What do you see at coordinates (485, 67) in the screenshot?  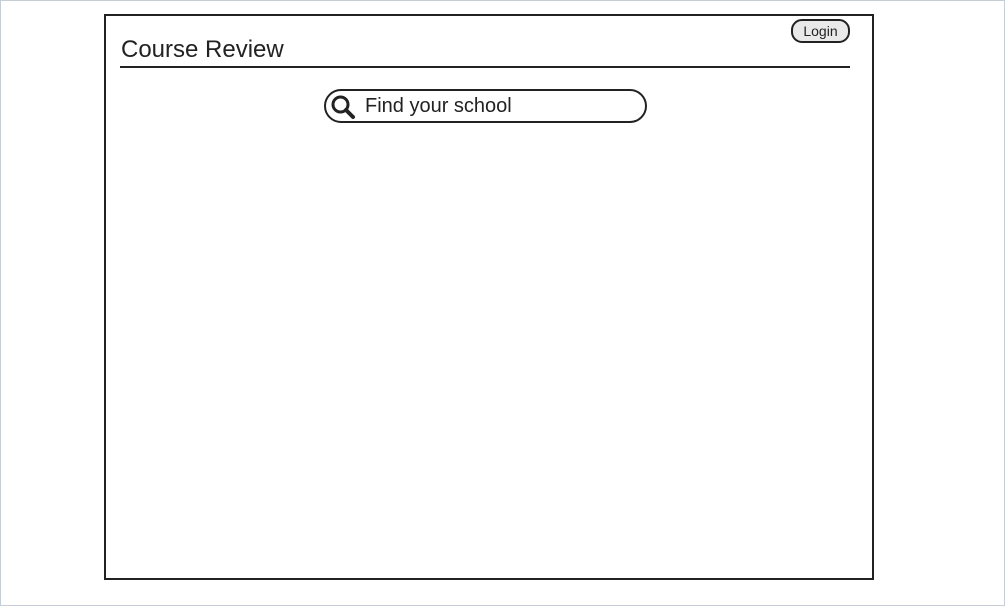 I see `header-divider` at bounding box center [485, 67].